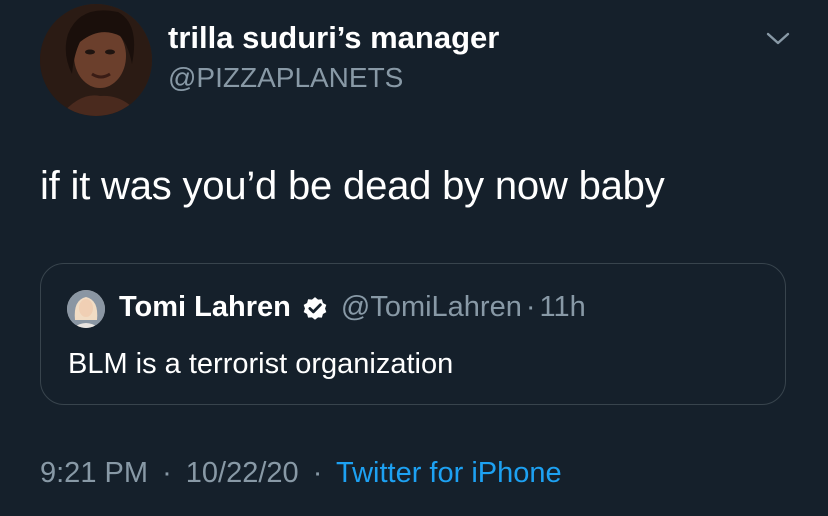  I want to click on quoted-tweet-time: 11h, so click(562, 307).